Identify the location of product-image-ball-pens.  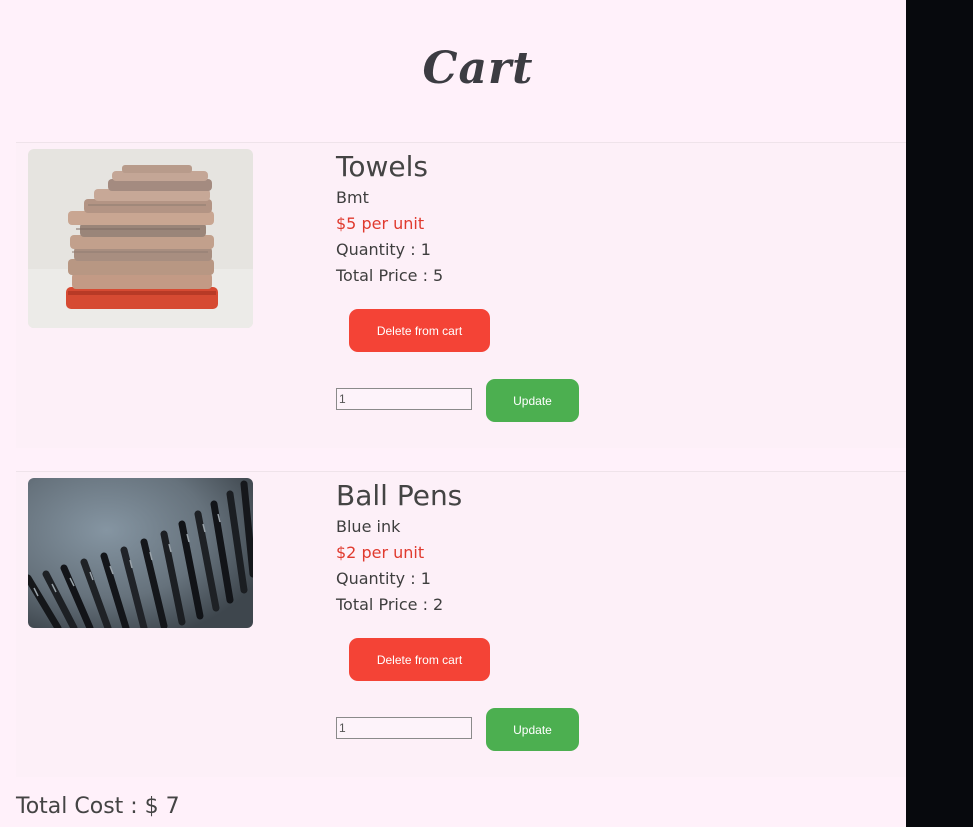
(140, 553).